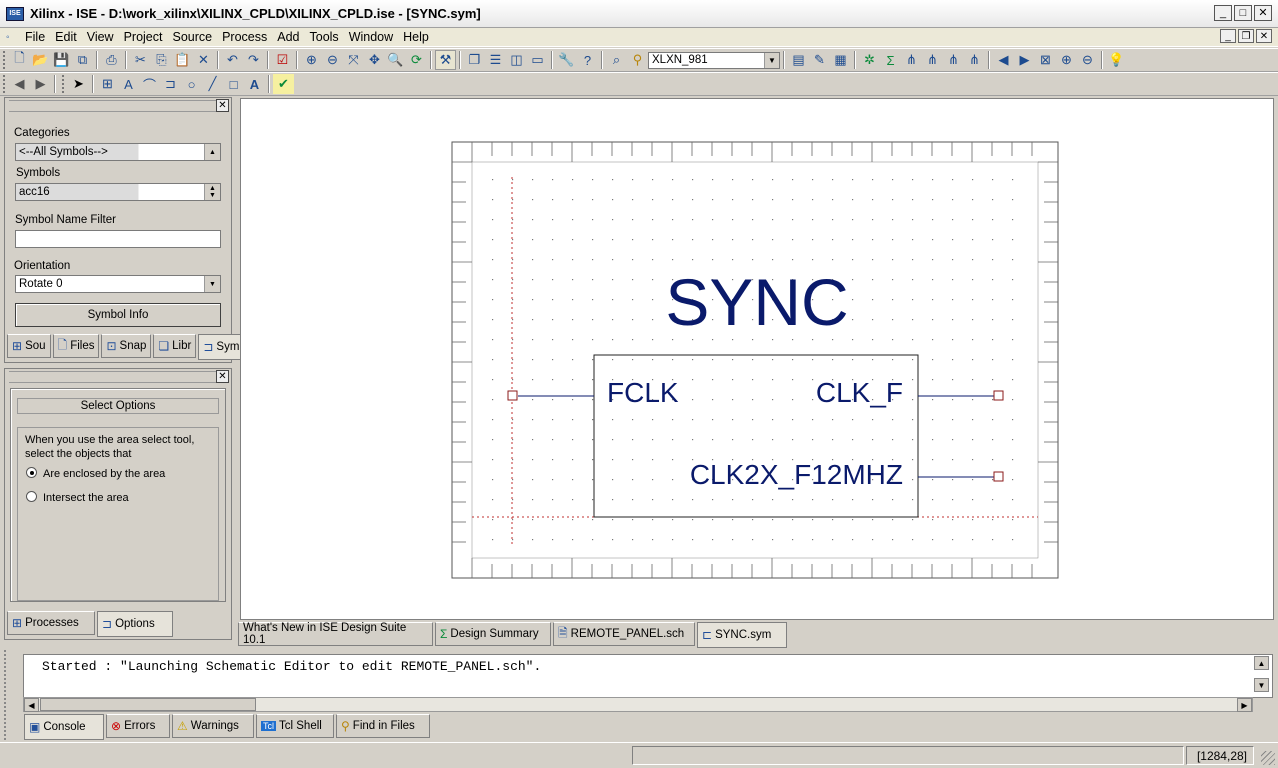 The image size is (1278, 768). What do you see at coordinates (19, 60) in the screenshot?
I see `new-file-icon: 🗋` at bounding box center [19, 60].